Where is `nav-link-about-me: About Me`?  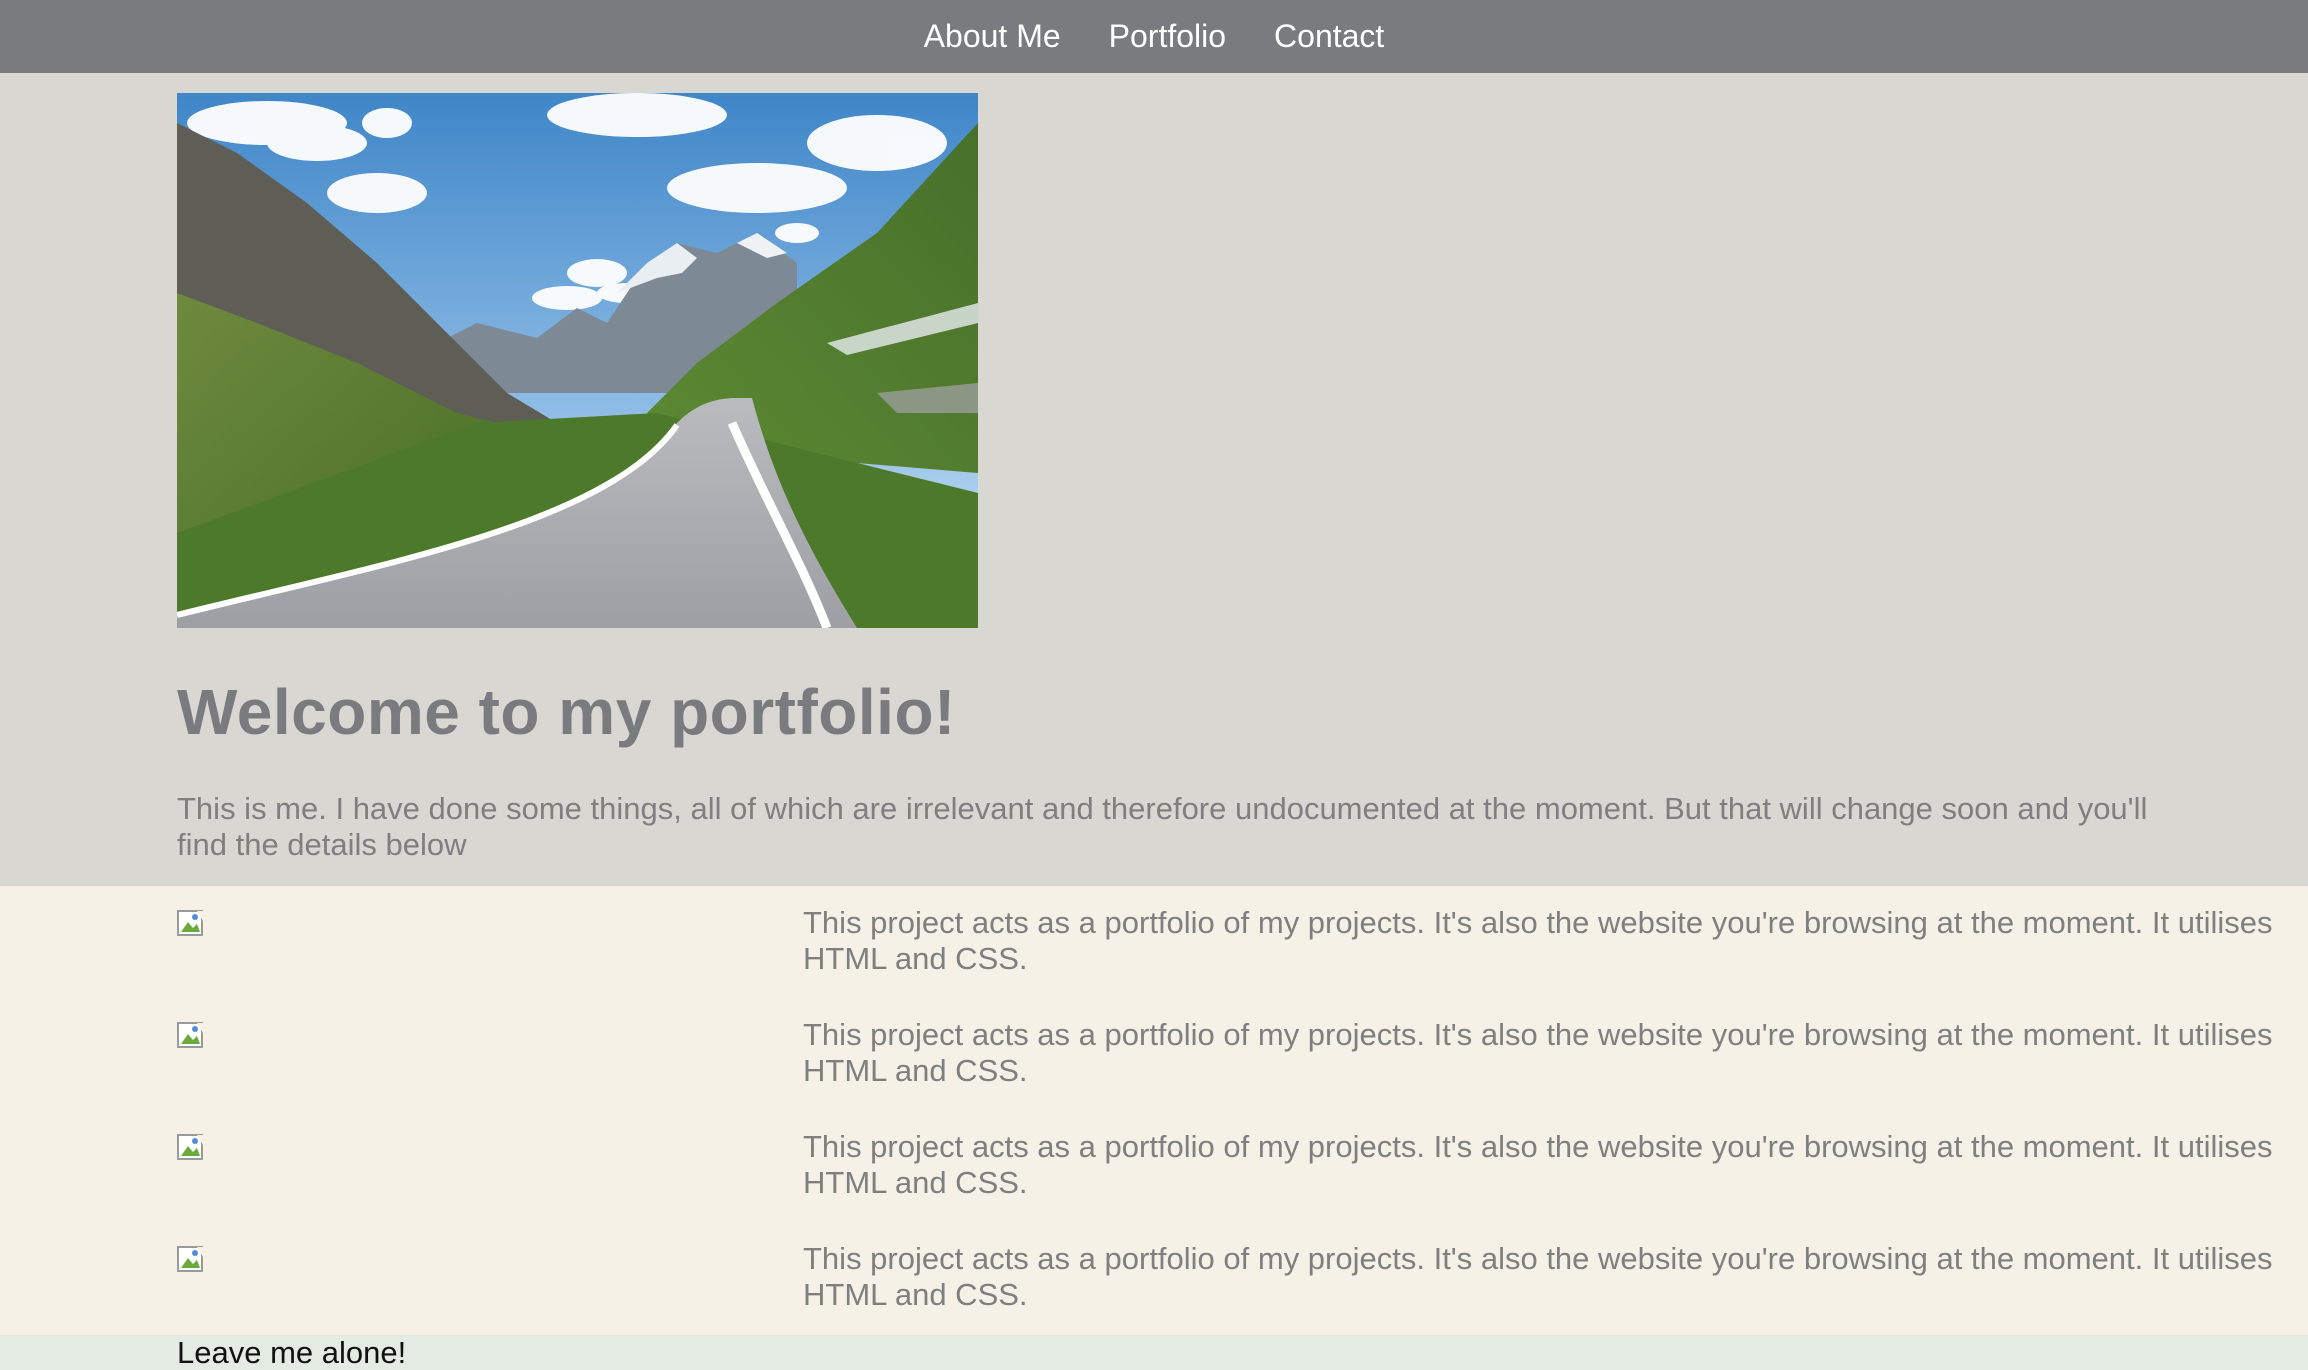
nav-link-about-me: About Me is located at coordinates (992, 36).